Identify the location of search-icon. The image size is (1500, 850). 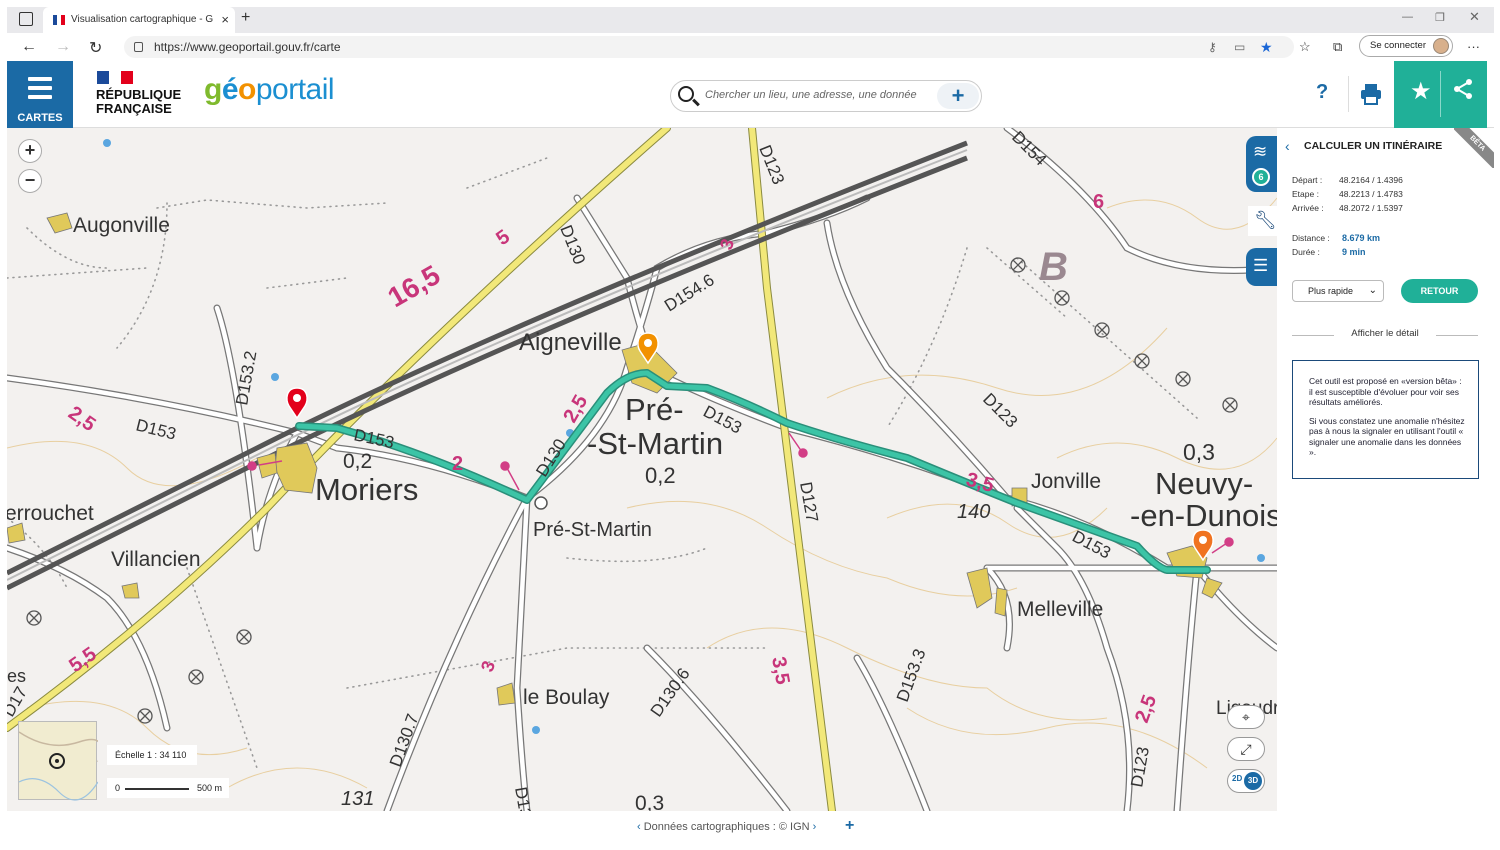
(686, 94).